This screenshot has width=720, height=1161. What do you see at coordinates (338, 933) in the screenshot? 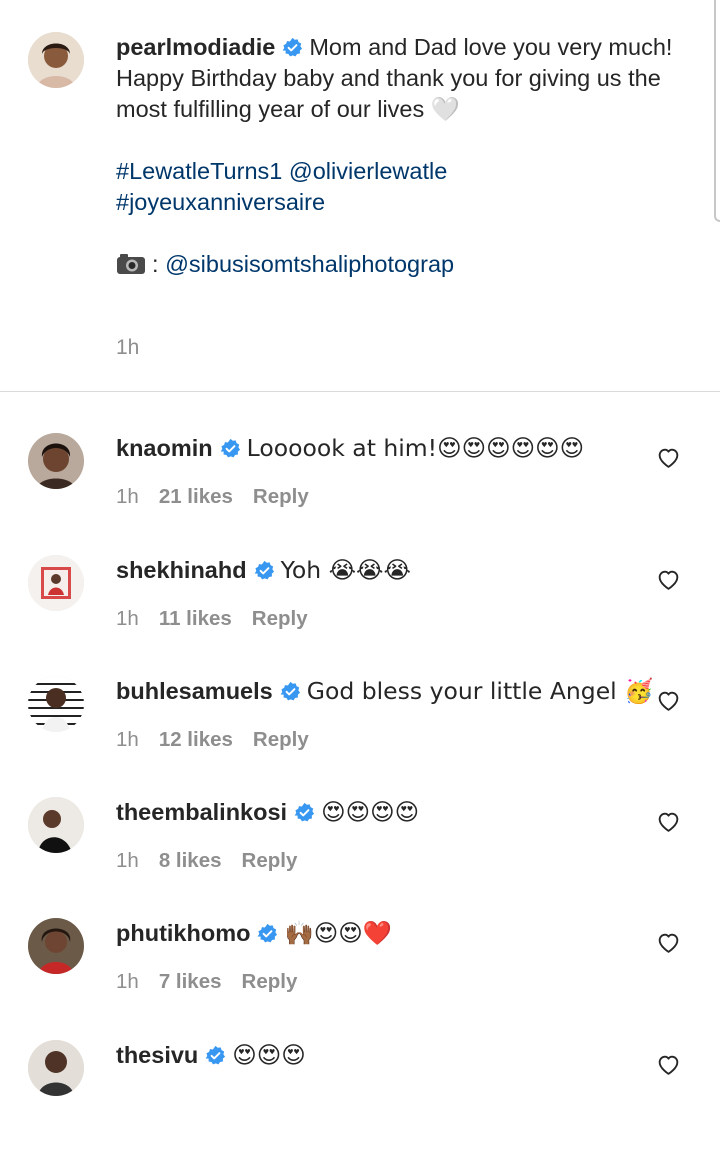
I see `comment-text: 🙌🏾😍😍❤️` at bounding box center [338, 933].